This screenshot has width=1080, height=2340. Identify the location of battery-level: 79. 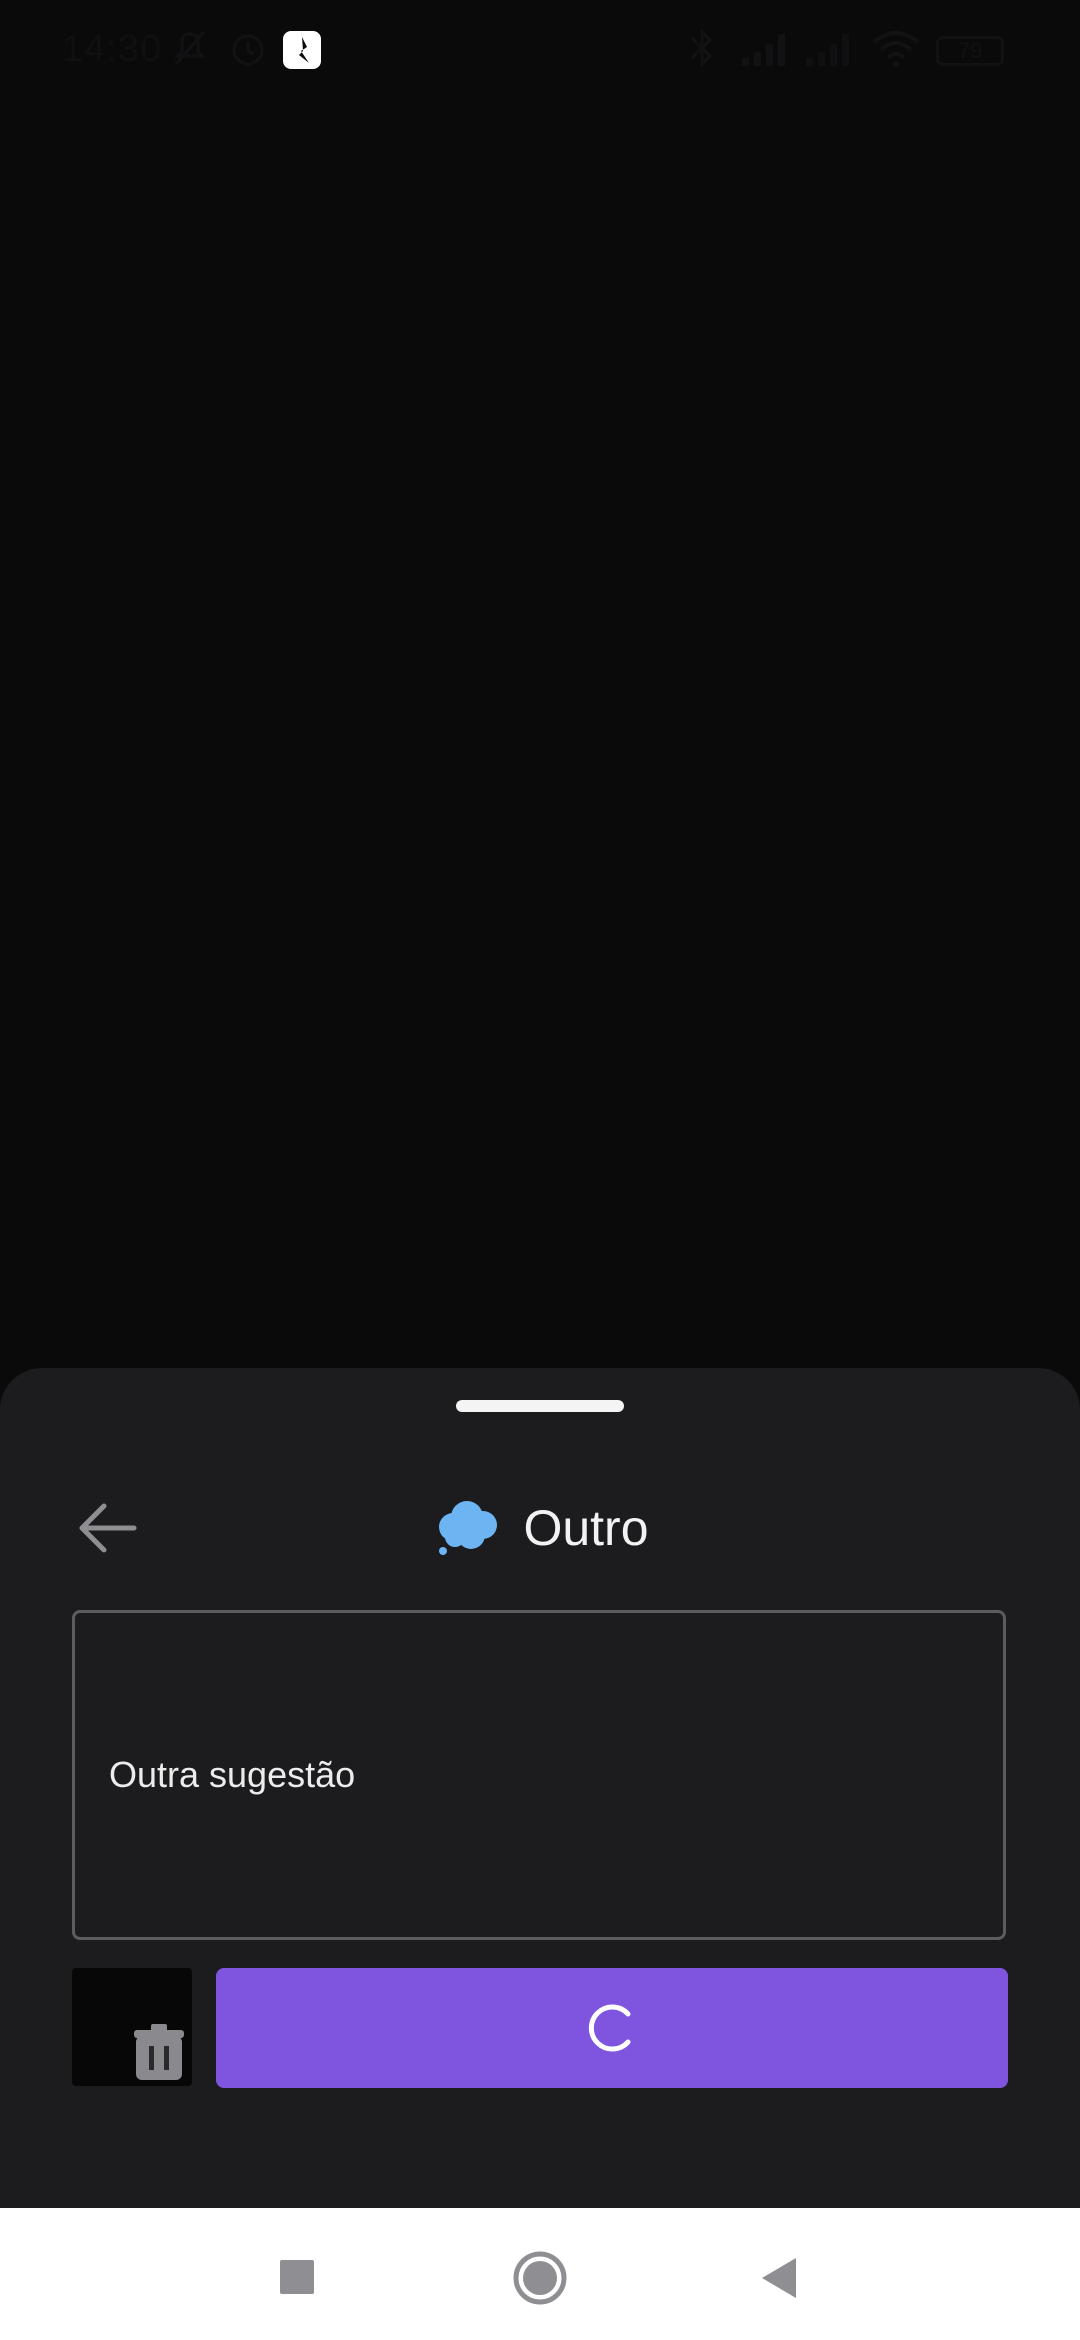
(970, 50).